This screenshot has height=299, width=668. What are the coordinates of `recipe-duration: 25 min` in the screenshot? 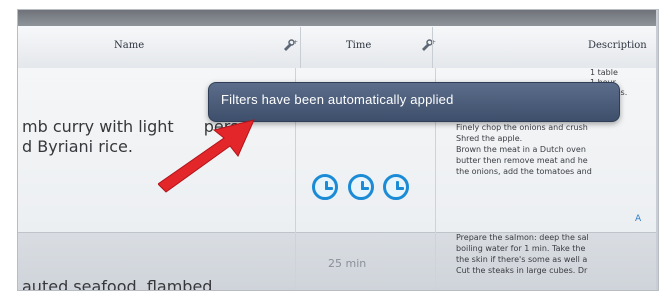 It's located at (347, 263).